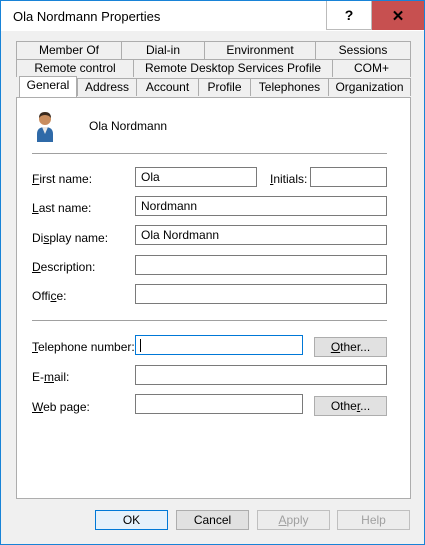  Describe the element at coordinates (167, 87) in the screenshot. I see `tab-account: Account` at that location.